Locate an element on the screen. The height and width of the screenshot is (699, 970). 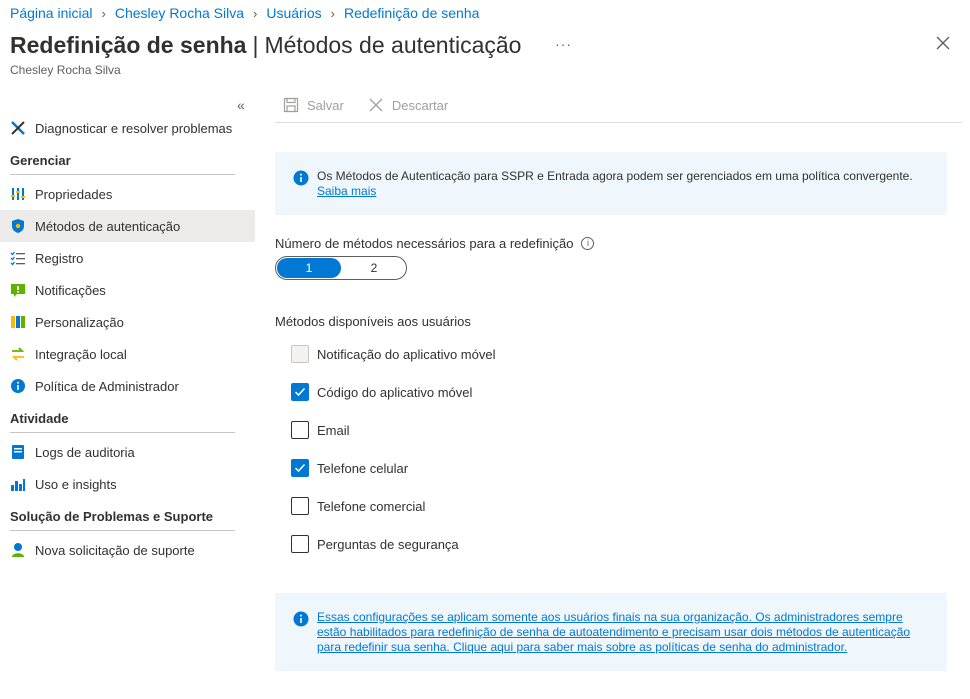
breadcrumb-home: Página inicial is located at coordinates (51, 13).